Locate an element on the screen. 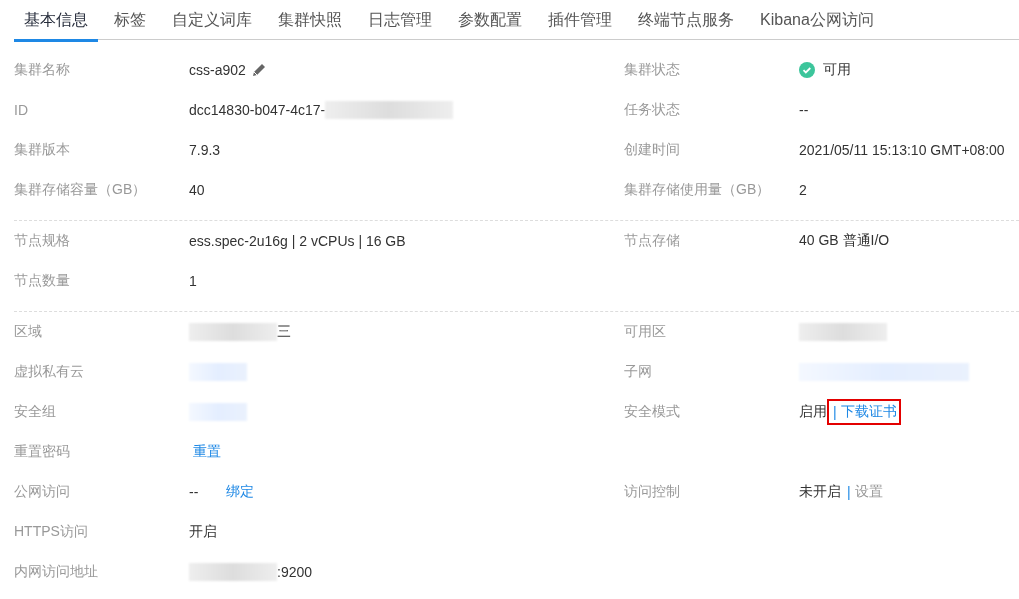 Image resolution: width=1019 pixels, height=599 pixels. value-text: :9200 is located at coordinates (295, 572).